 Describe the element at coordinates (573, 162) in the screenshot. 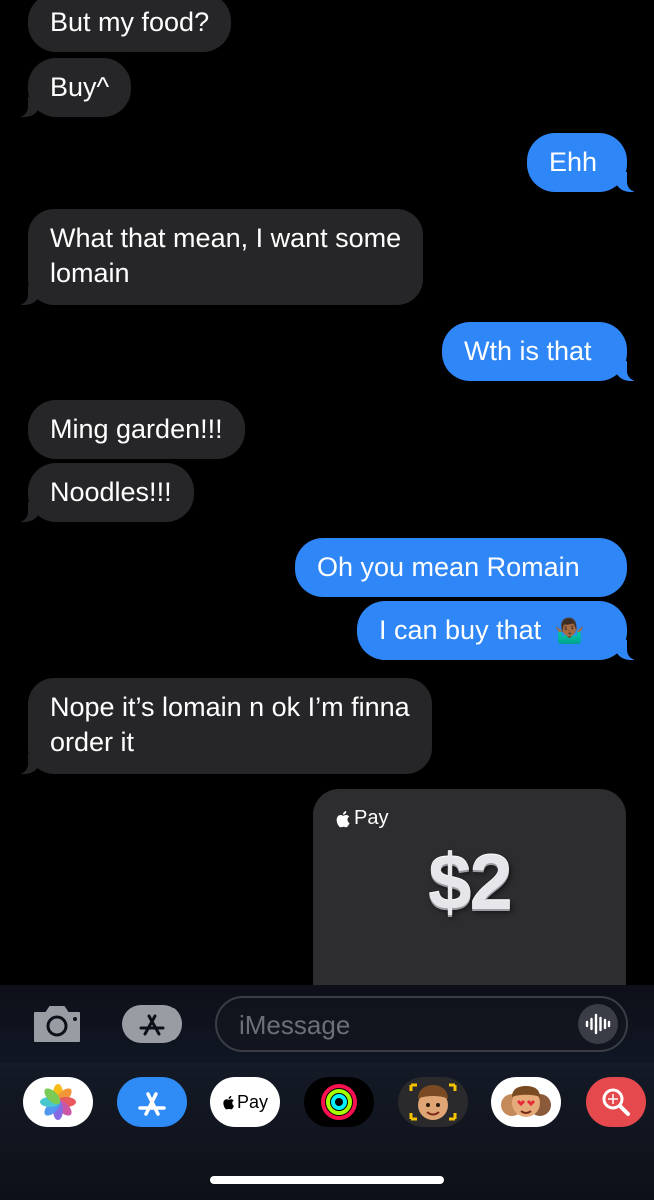

I see `message-text: Ehh` at that location.